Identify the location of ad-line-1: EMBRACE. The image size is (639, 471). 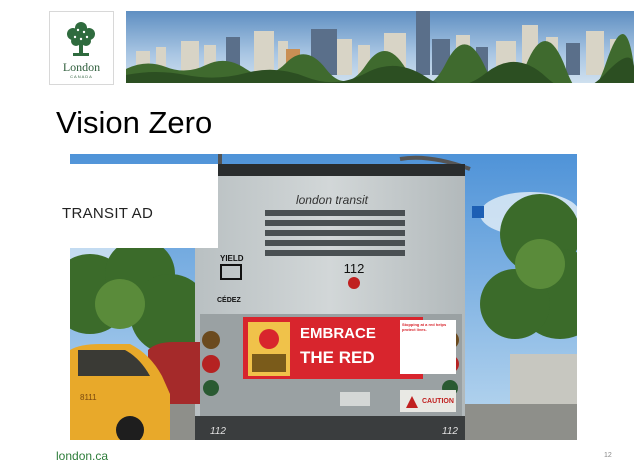
(338, 333).